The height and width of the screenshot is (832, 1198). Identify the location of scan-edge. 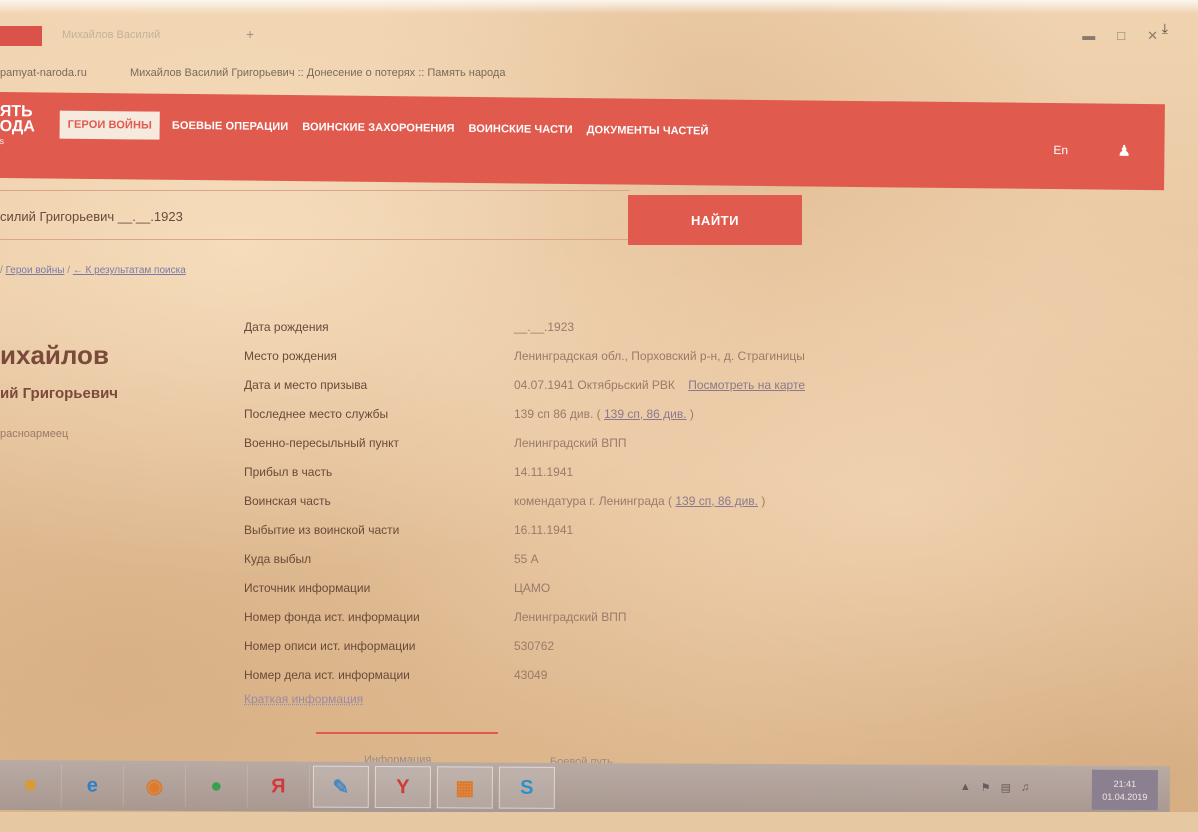
(599, 7).